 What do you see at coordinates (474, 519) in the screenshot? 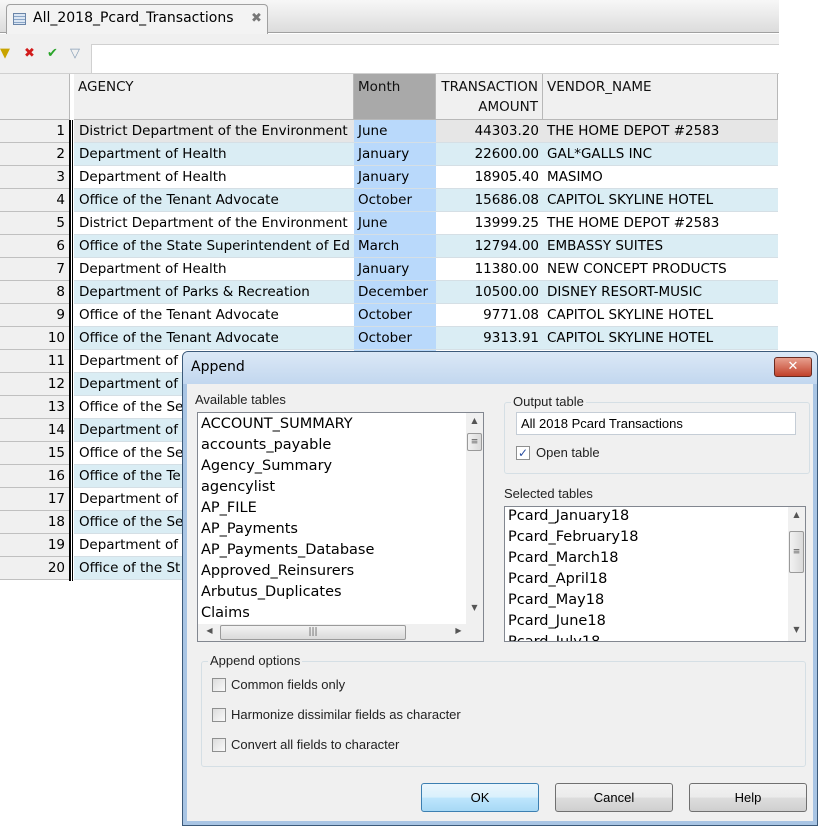
I see `available-vertical-scrollbar: ▲ ≡ ▼` at bounding box center [474, 519].